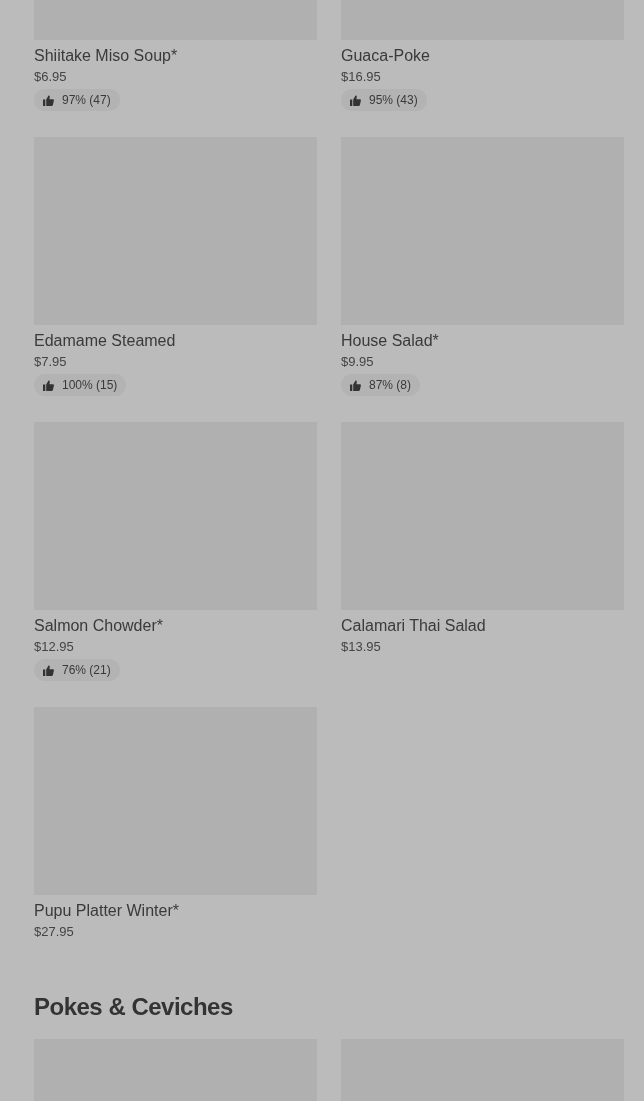 This screenshot has height=1101, width=644. What do you see at coordinates (482, 56) in the screenshot?
I see `dish-name: Guaca-Poke` at bounding box center [482, 56].